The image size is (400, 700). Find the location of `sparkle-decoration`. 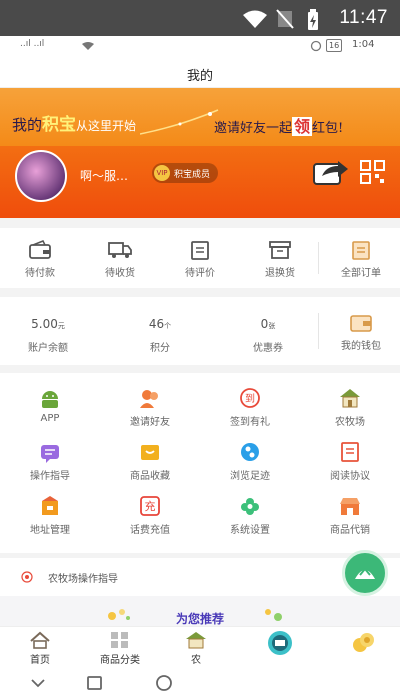

sparkle-decoration is located at coordinates (179, 122).